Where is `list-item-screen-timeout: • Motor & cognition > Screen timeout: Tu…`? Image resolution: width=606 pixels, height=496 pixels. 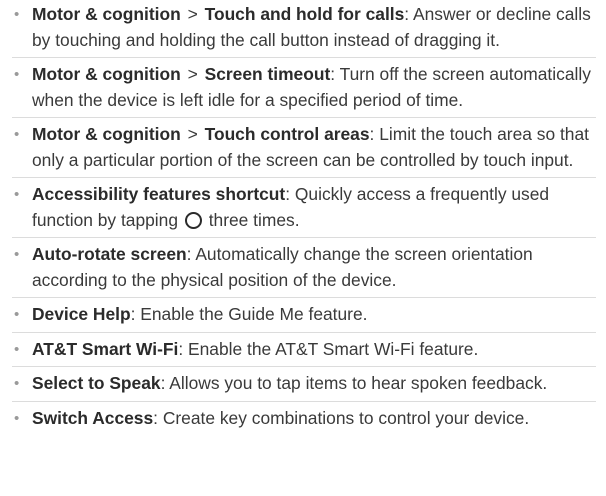
list-item-screen-timeout: • Motor & cognition > Screen timeout: Tu… is located at coordinates (304, 90).